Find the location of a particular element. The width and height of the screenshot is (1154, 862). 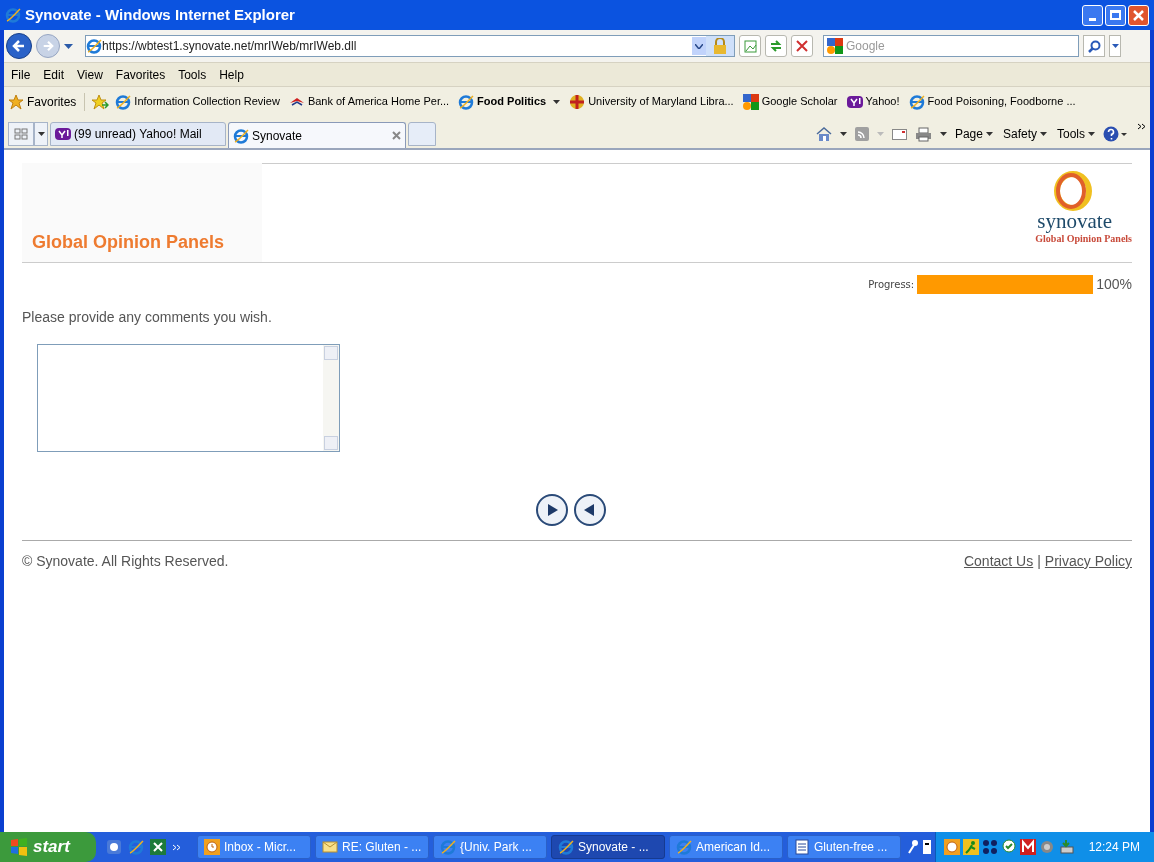

crest-icon is located at coordinates (577, 101).